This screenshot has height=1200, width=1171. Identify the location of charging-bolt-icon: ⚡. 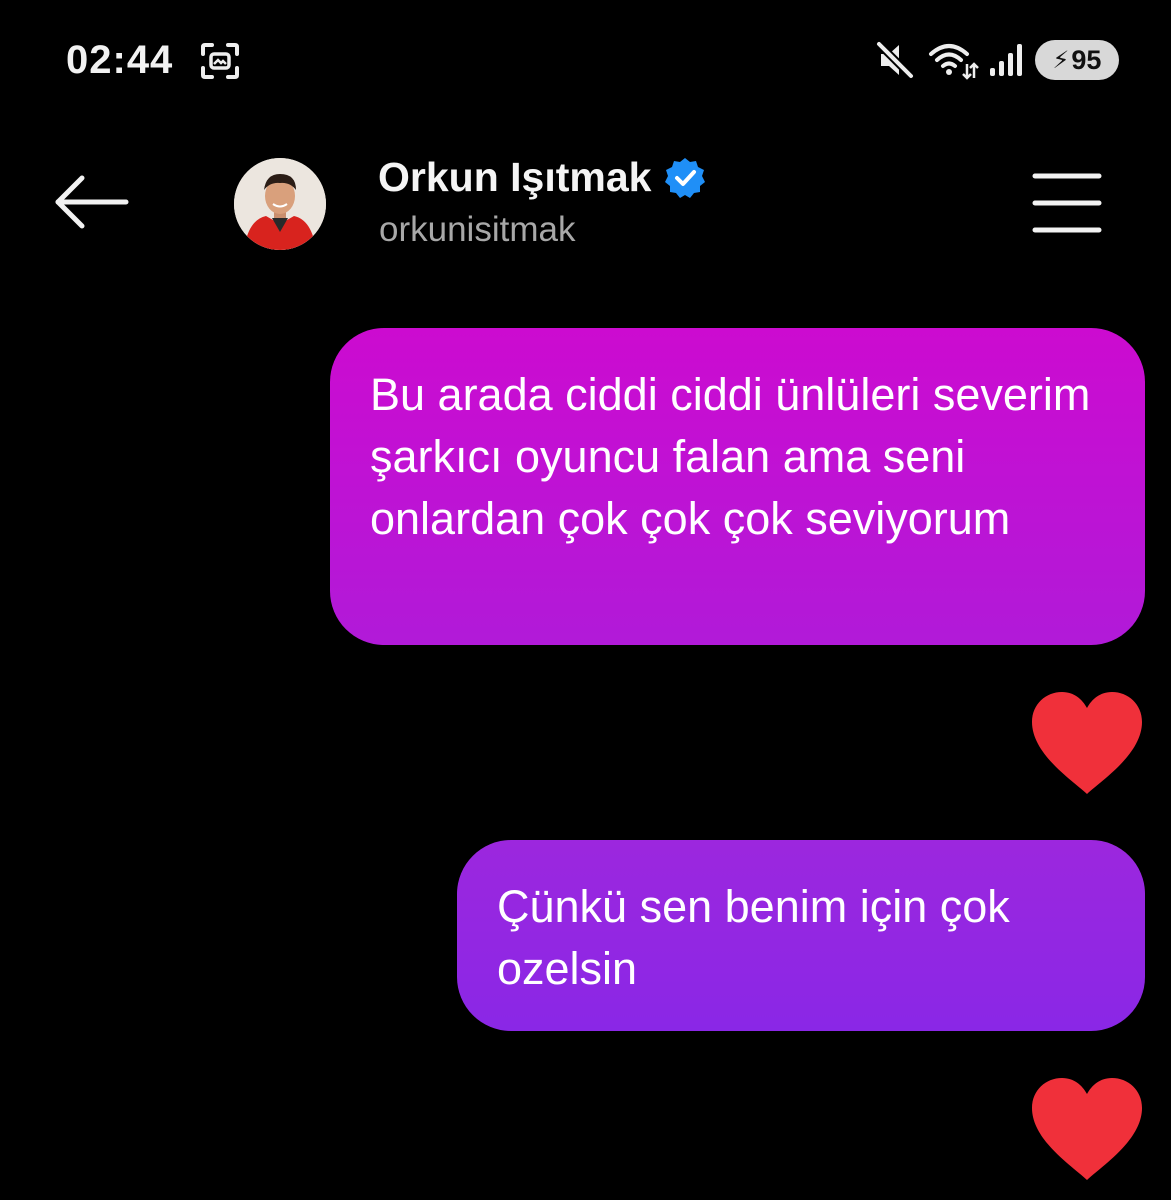
(1061, 60).